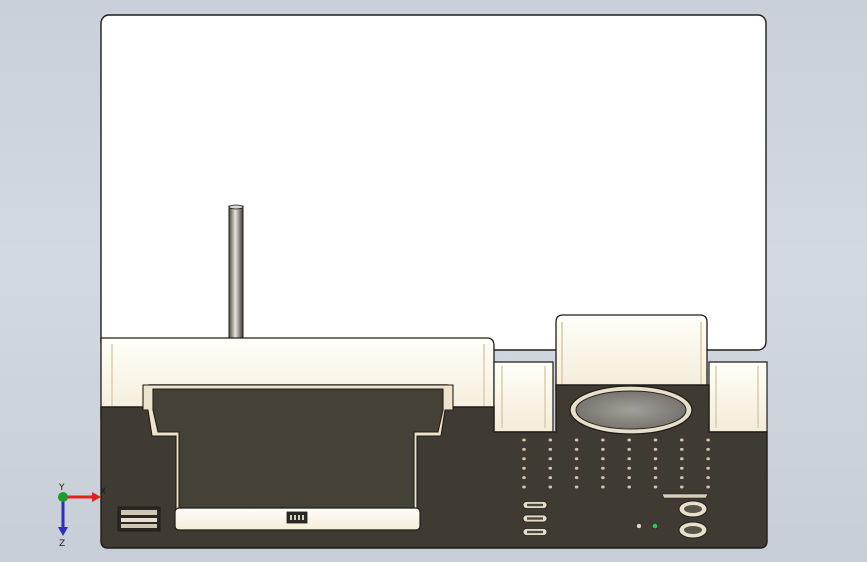  Describe the element at coordinates (139, 519) in the screenshot. I see `connector-block` at that location.